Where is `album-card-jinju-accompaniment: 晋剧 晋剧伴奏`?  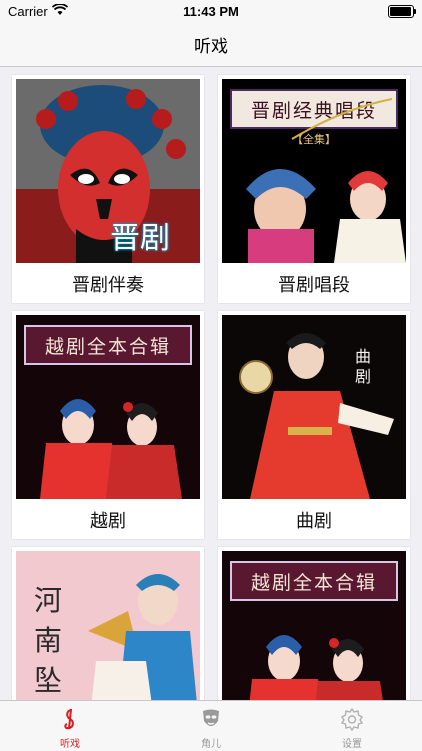 album-card-jinju-accompaniment: 晋剧 晋剧伴奏 is located at coordinates (108, 189).